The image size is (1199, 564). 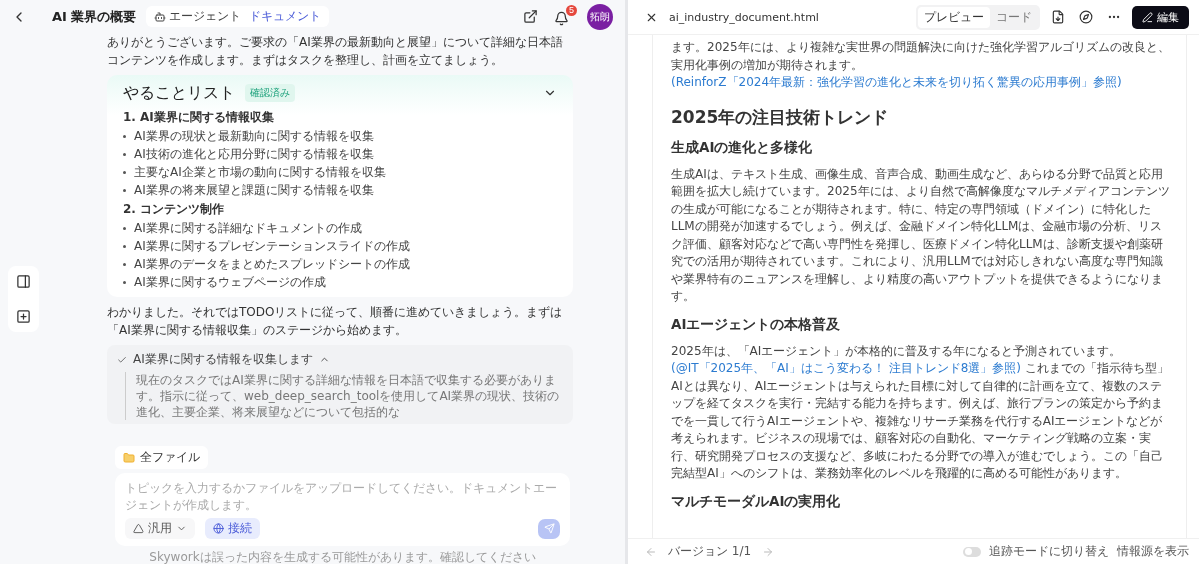 I want to click on todo-item: AI業界の将来展望と課題に関する情報を収集, so click(x=254, y=190).